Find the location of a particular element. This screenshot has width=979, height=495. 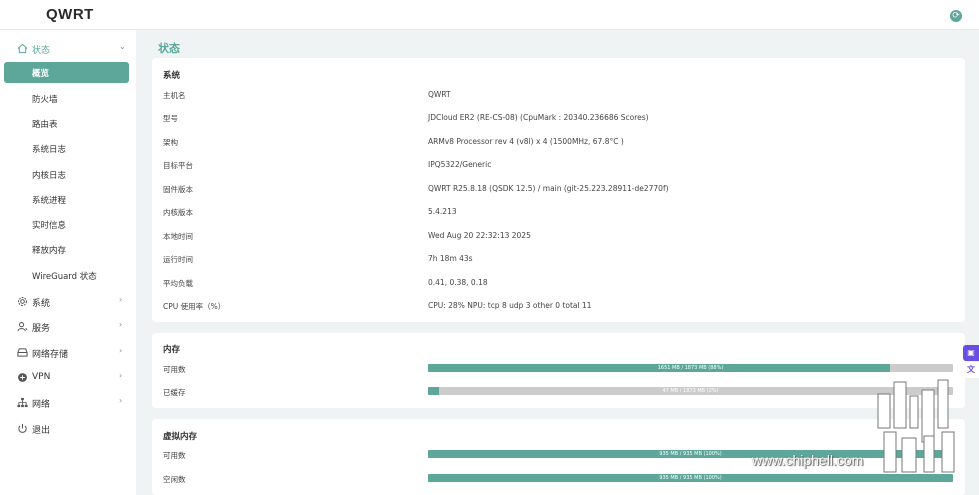

sidebar-item-label: 实时信息 is located at coordinates (49, 226).